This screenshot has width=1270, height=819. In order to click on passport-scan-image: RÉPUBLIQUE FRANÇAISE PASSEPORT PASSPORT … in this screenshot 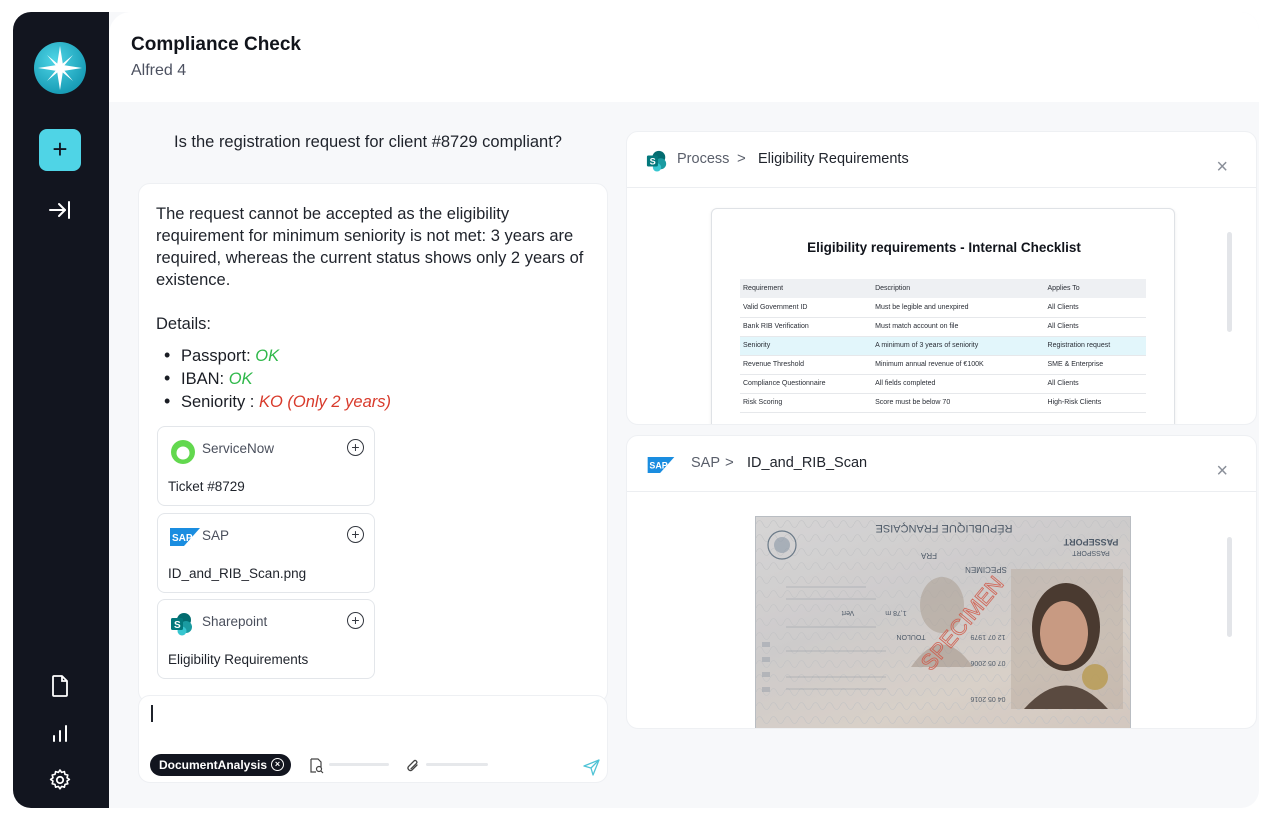, I will do `click(943, 622)`.